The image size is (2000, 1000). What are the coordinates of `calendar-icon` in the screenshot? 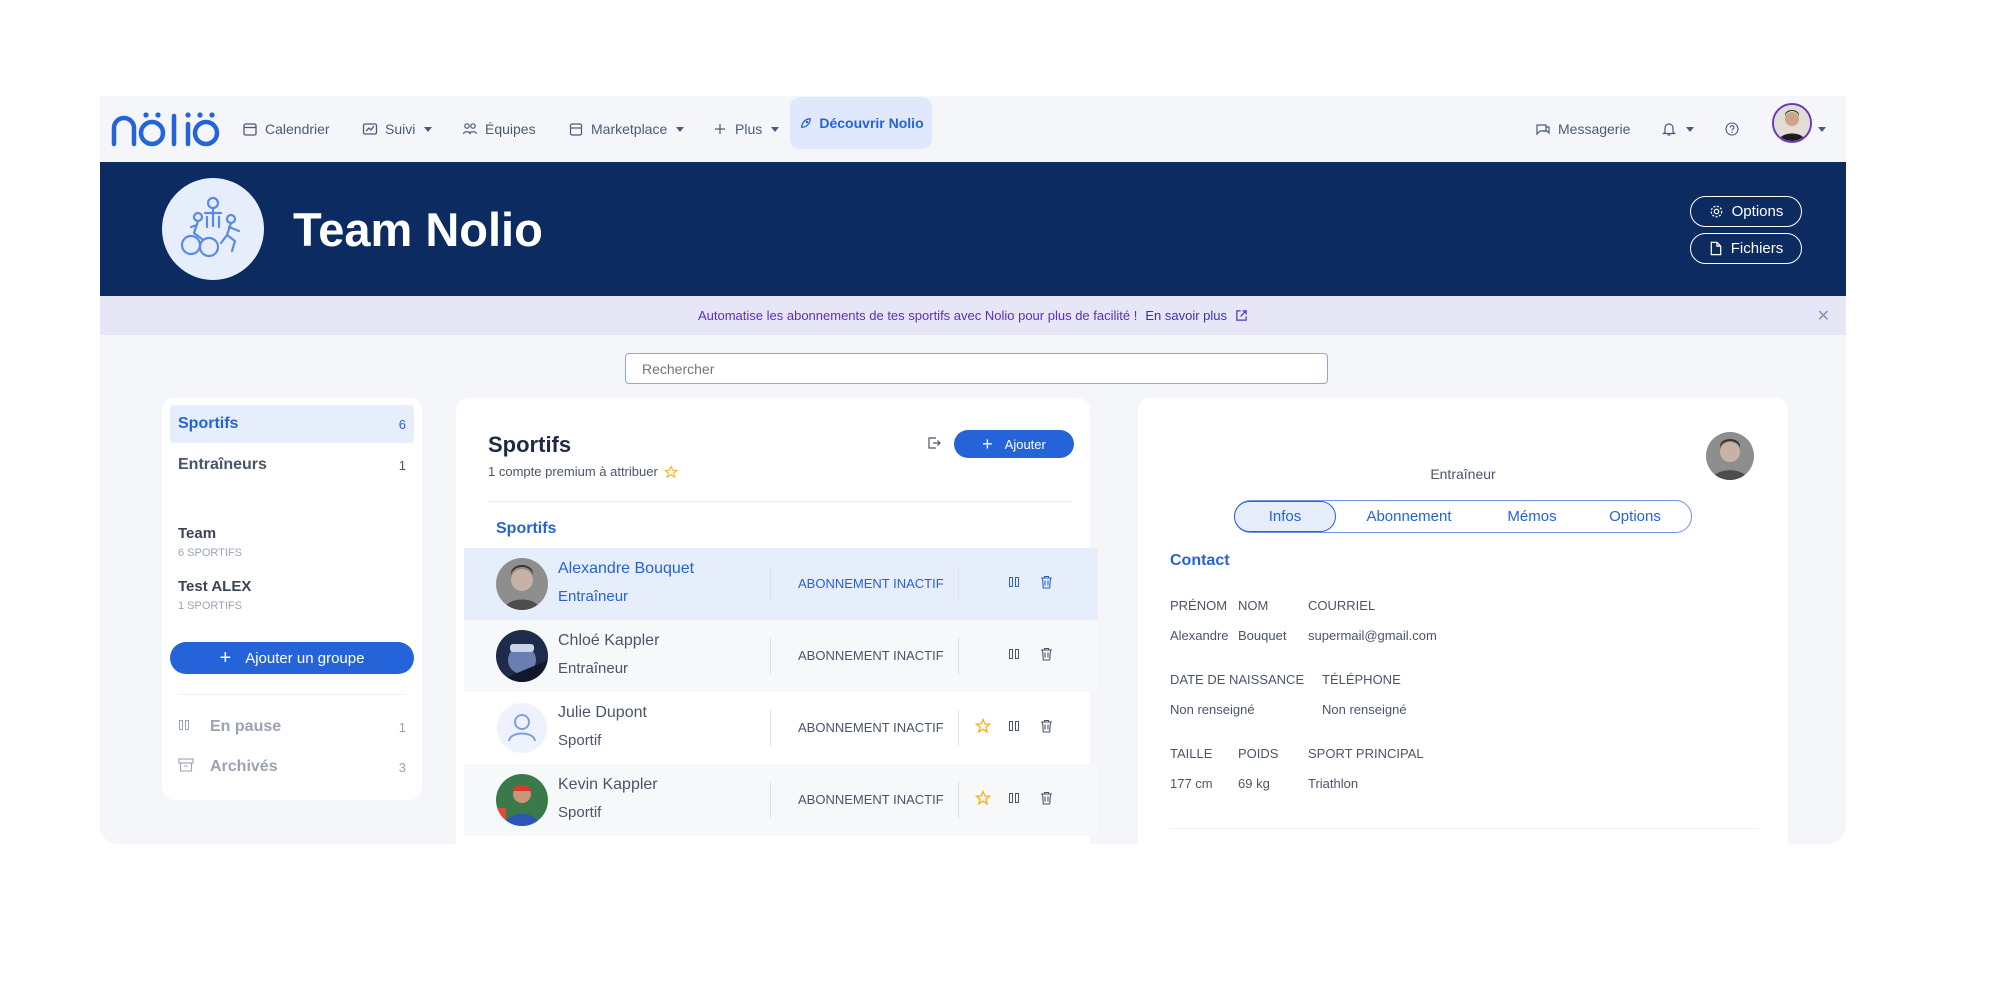 It's located at (250, 129).